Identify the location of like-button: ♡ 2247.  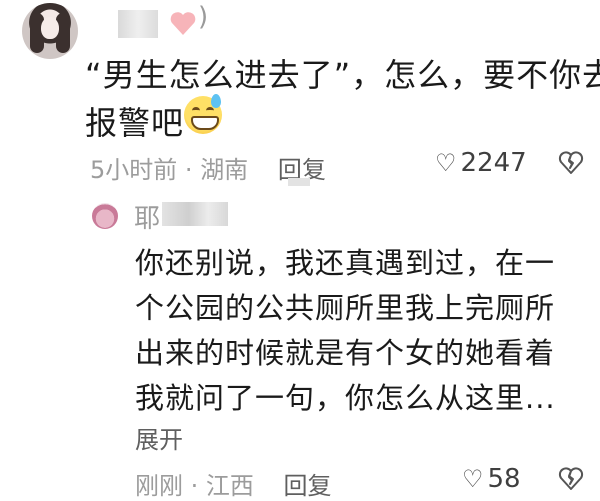
(481, 163).